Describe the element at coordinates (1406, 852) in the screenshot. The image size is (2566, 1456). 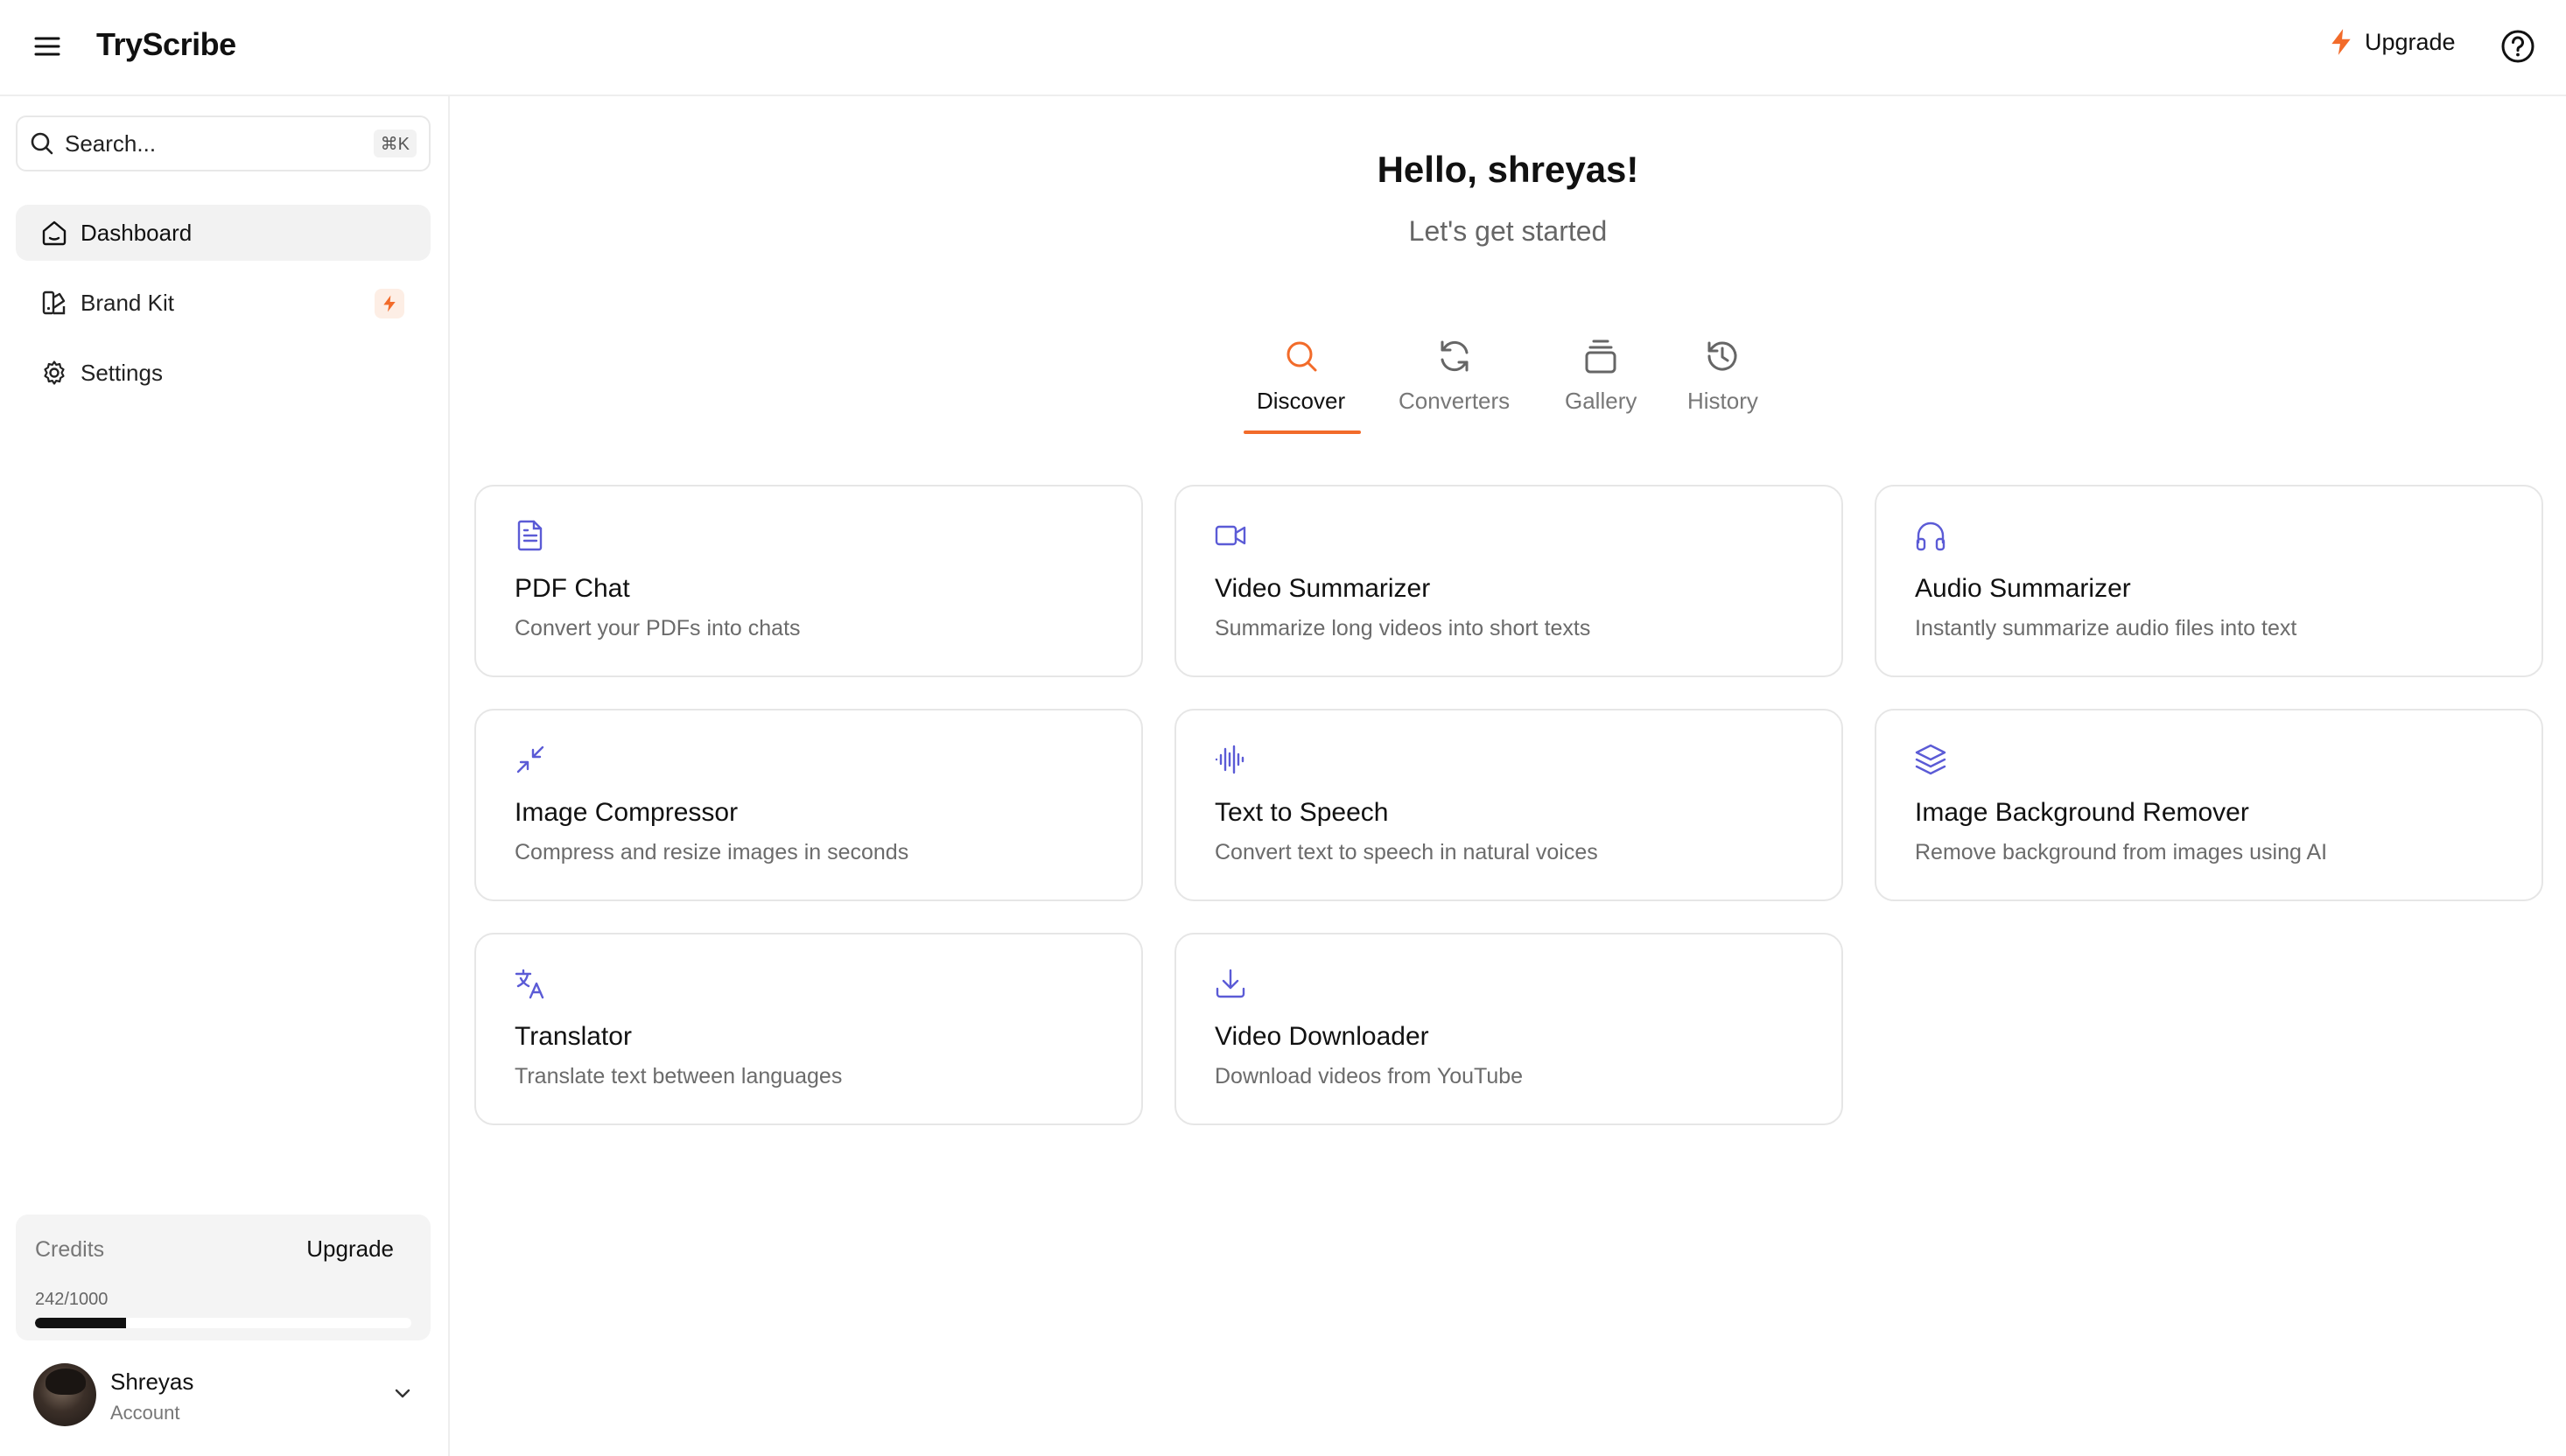
I see `card-description: Convert text to speech in natural voices` at that location.